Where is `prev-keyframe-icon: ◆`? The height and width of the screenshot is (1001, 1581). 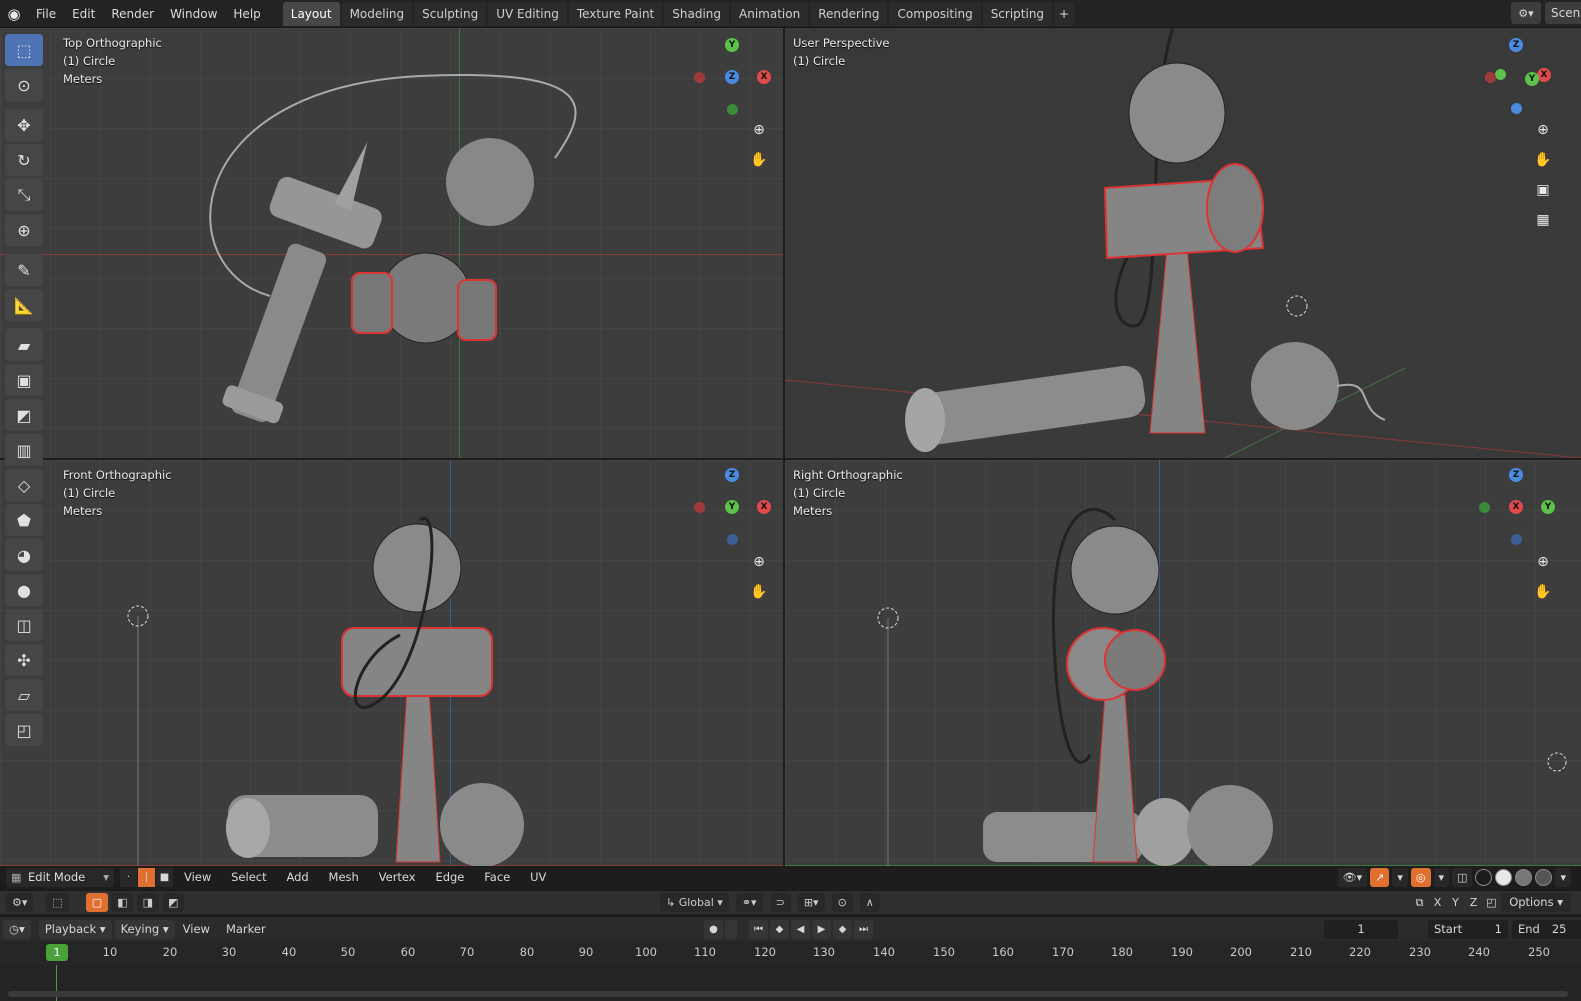 prev-keyframe-icon: ◆ is located at coordinates (779, 929).